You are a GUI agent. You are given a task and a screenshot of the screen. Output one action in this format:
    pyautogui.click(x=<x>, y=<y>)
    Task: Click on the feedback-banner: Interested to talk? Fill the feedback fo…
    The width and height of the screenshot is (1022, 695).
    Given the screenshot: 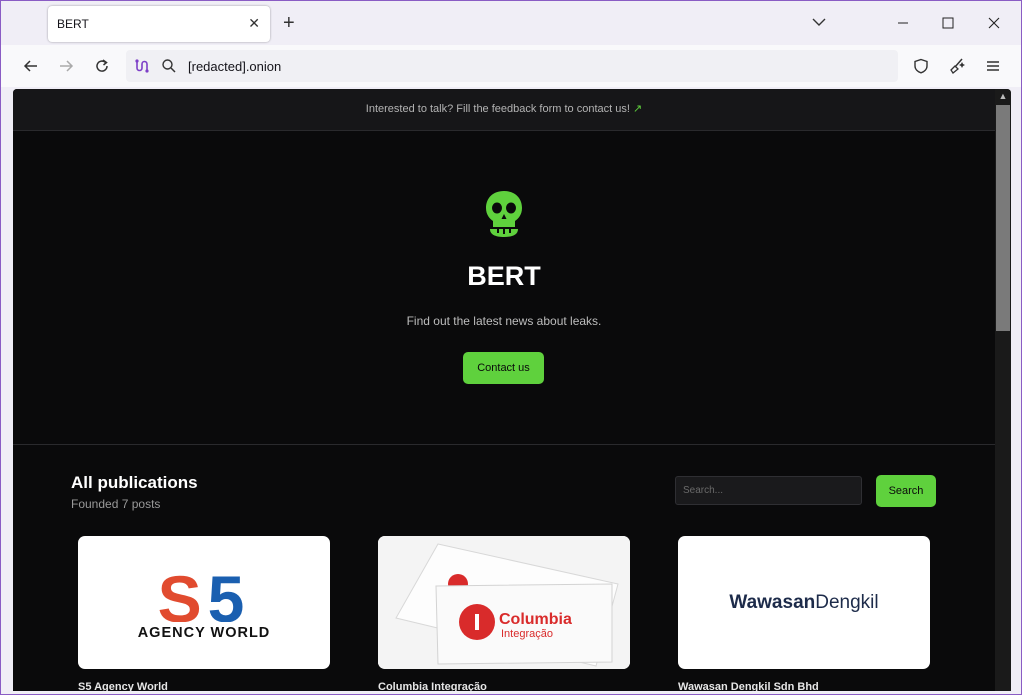 What is the action you would take?
    pyautogui.click(x=504, y=110)
    